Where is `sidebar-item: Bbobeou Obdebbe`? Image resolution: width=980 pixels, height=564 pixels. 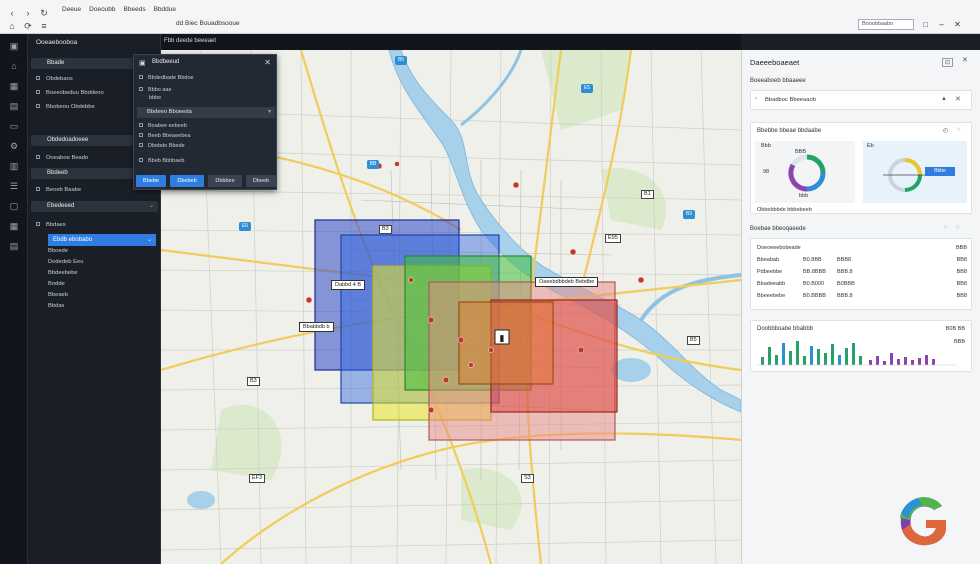 sidebar-item: Bbobeou Obdebbe is located at coordinates (65, 107).